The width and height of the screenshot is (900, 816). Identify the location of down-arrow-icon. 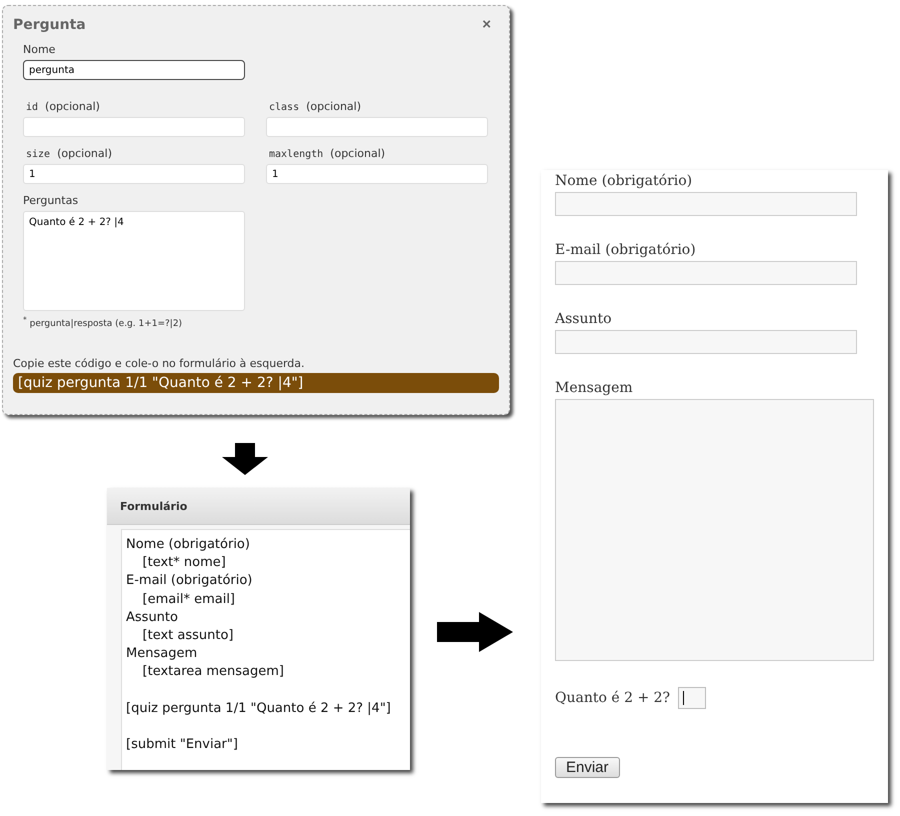
(245, 459).